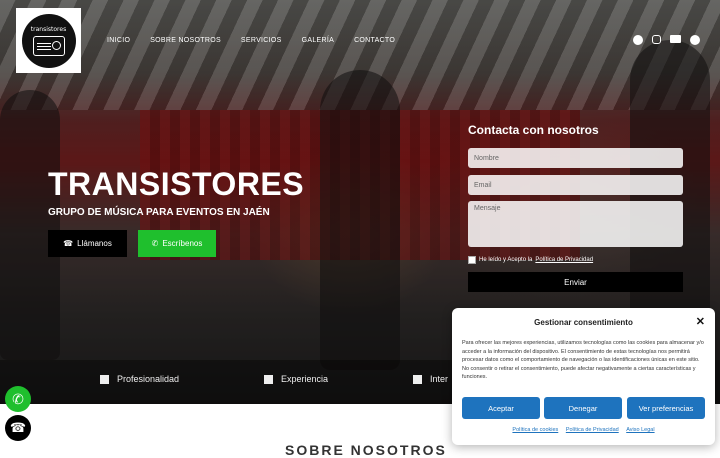  Describe the element at coordinates (48, 29) in the screenshot. I see `logo-text: transistores` at that location.